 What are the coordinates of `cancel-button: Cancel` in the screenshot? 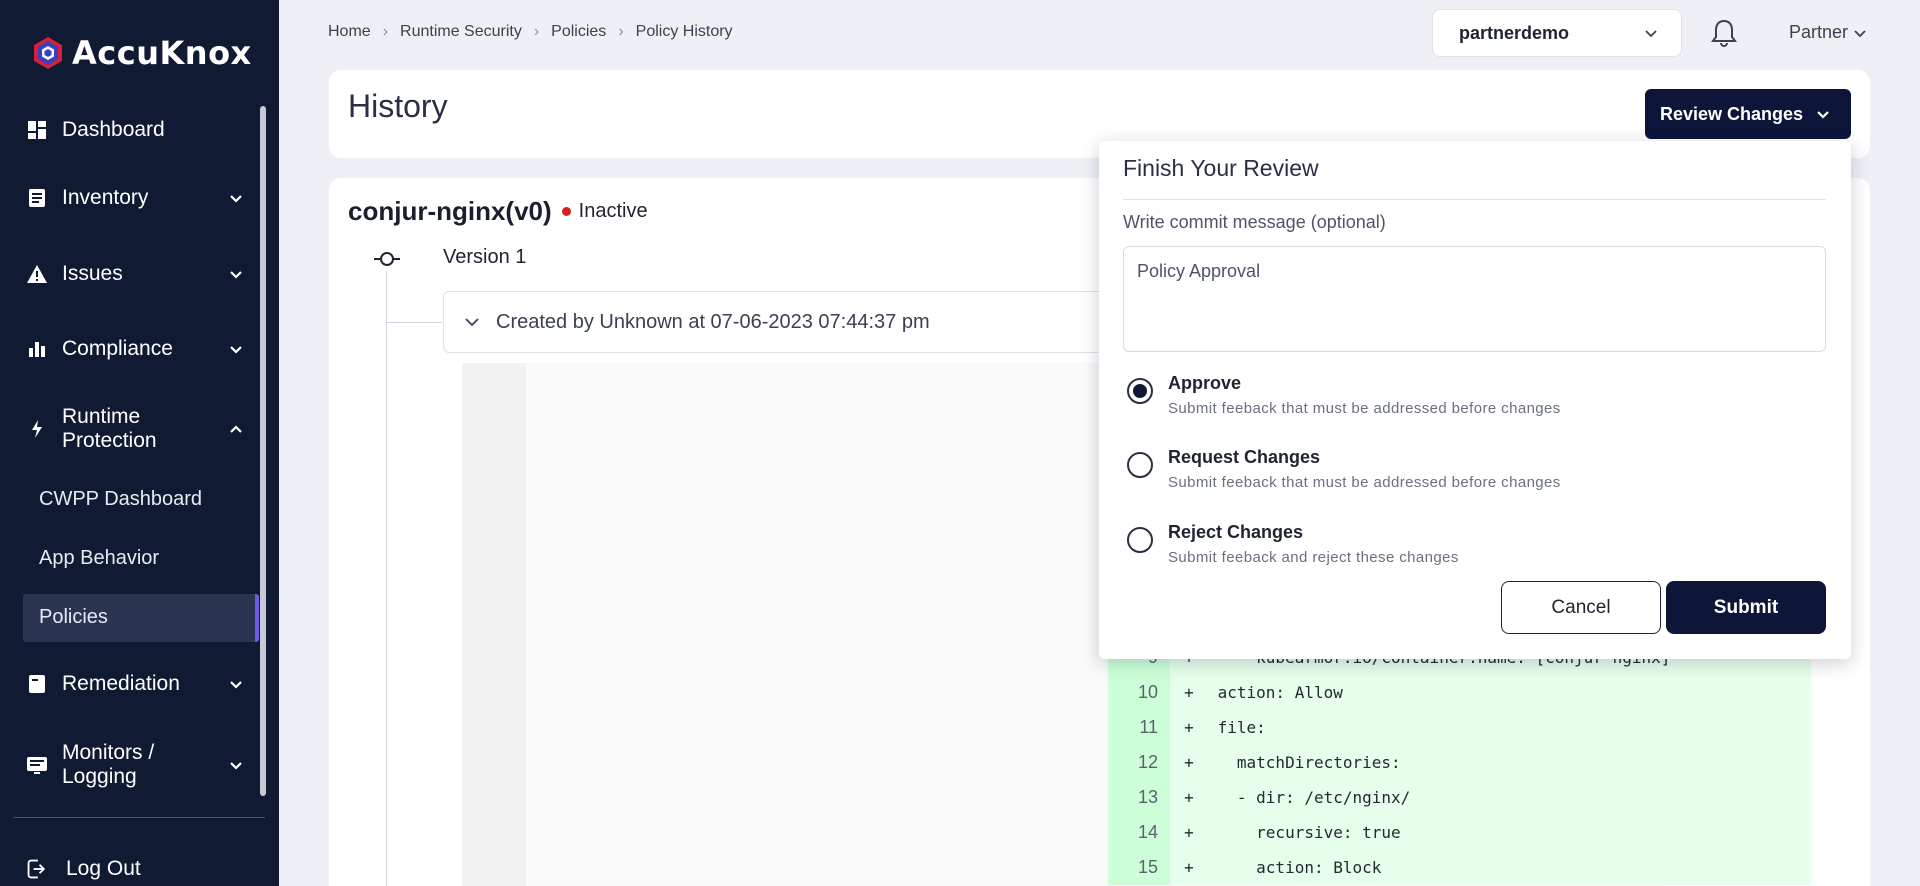 It's located at (1581, 607).